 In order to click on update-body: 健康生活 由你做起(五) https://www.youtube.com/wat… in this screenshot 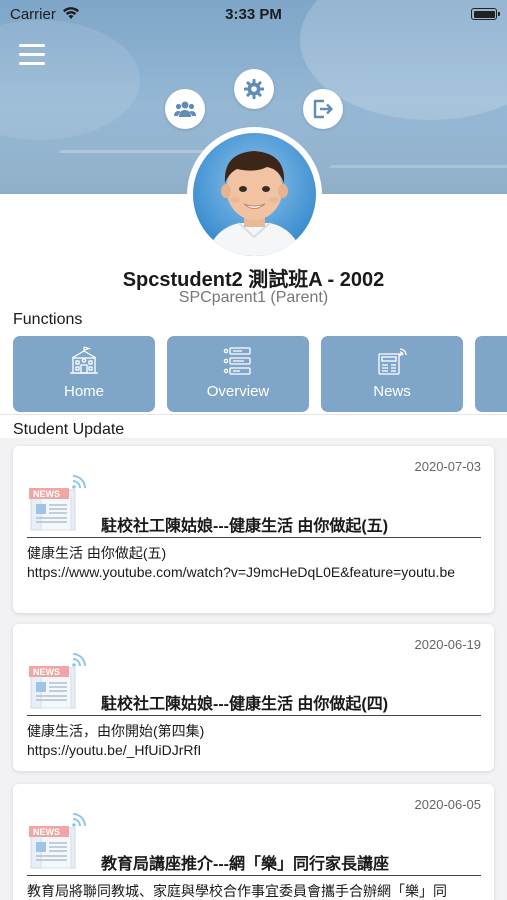, I will do `click(241, 562)`.